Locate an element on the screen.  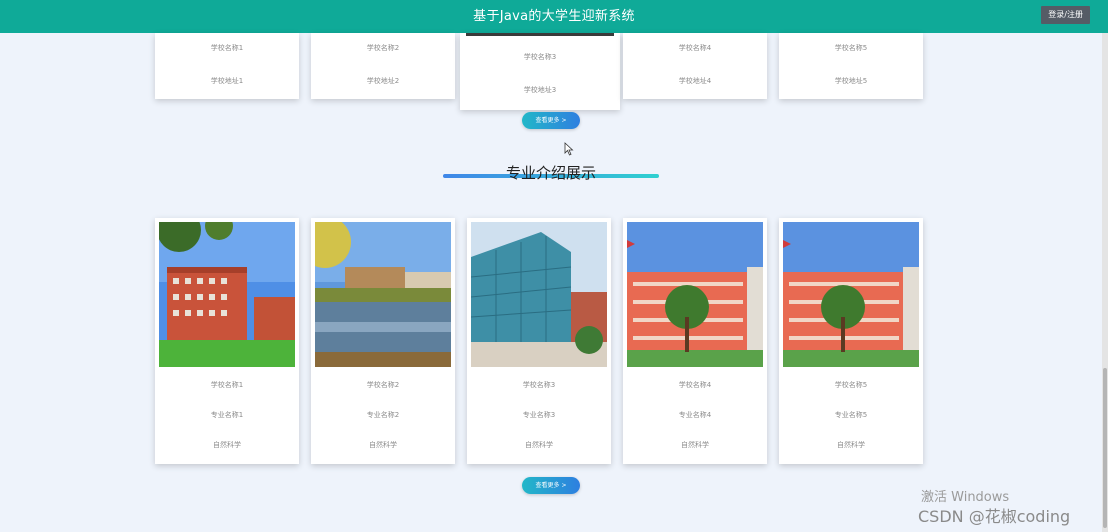
school-name: 学校名称4 is located at coordinates (695, 48).